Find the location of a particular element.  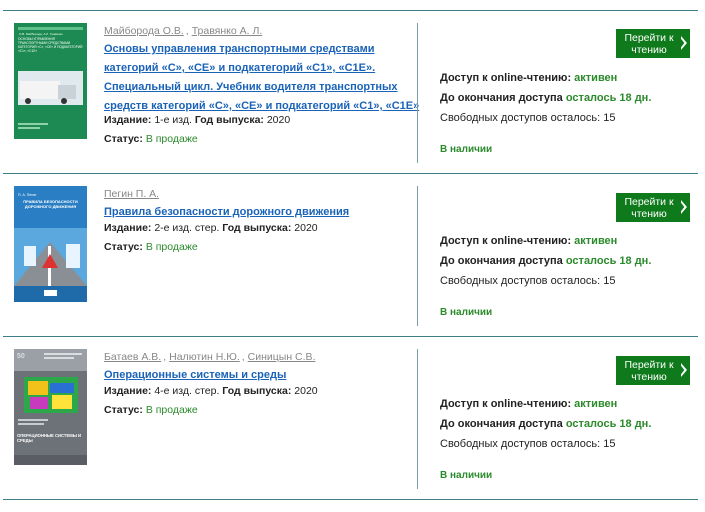

edition-value: 4-е изд. стер. is located at coordinates (187, 391).